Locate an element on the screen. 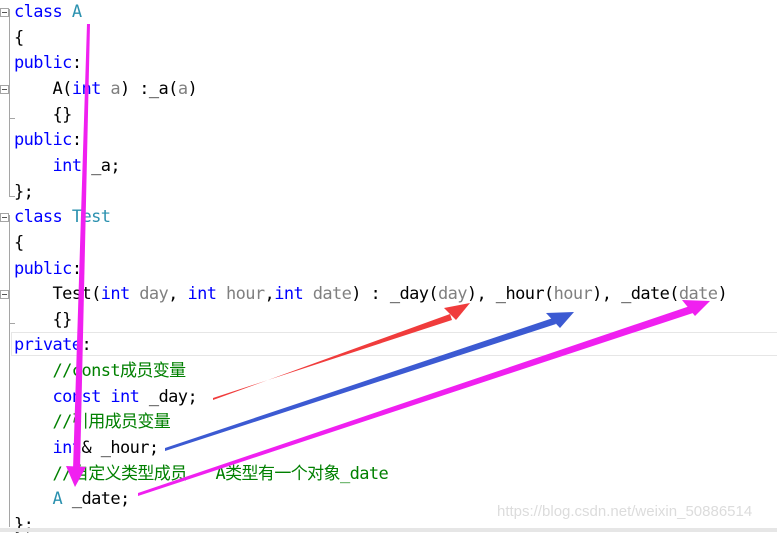  red-arrow is located at coordinates (341, 351).